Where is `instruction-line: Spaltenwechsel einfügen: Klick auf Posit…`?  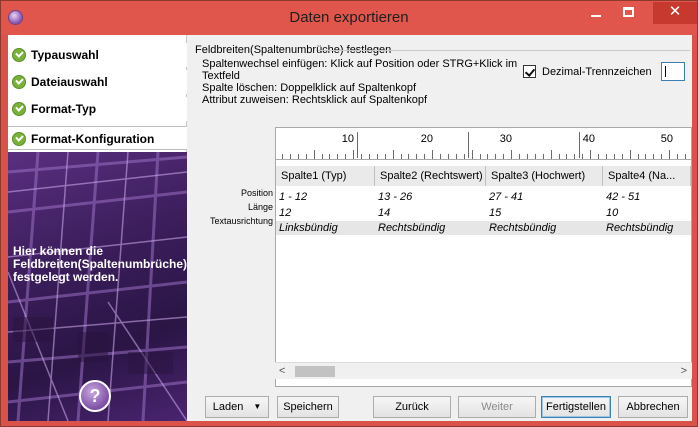
instruction-line: Spaltenwechsel einfügen: Klick auf Posit… is located at coordinates (360, 64).